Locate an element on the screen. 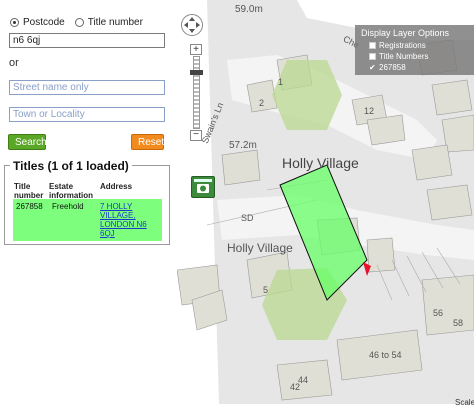 The width and height of the screenshot is (474, 407). search-mode-group: Postcode Title number is located at coordinates (81, 22).